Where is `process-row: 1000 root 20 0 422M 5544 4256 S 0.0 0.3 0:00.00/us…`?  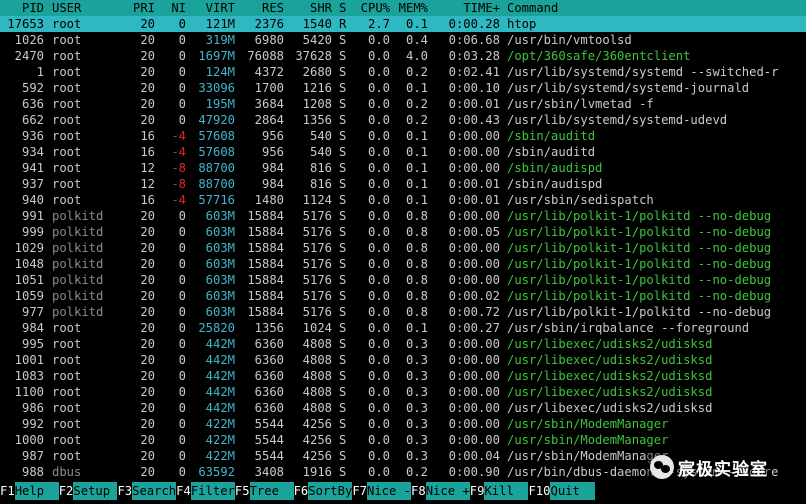 process-row: 1000 root 20 0 422M 5544 4256 S 0.0 0.3 0:00.00/us… is located at coordinates (403, 440).